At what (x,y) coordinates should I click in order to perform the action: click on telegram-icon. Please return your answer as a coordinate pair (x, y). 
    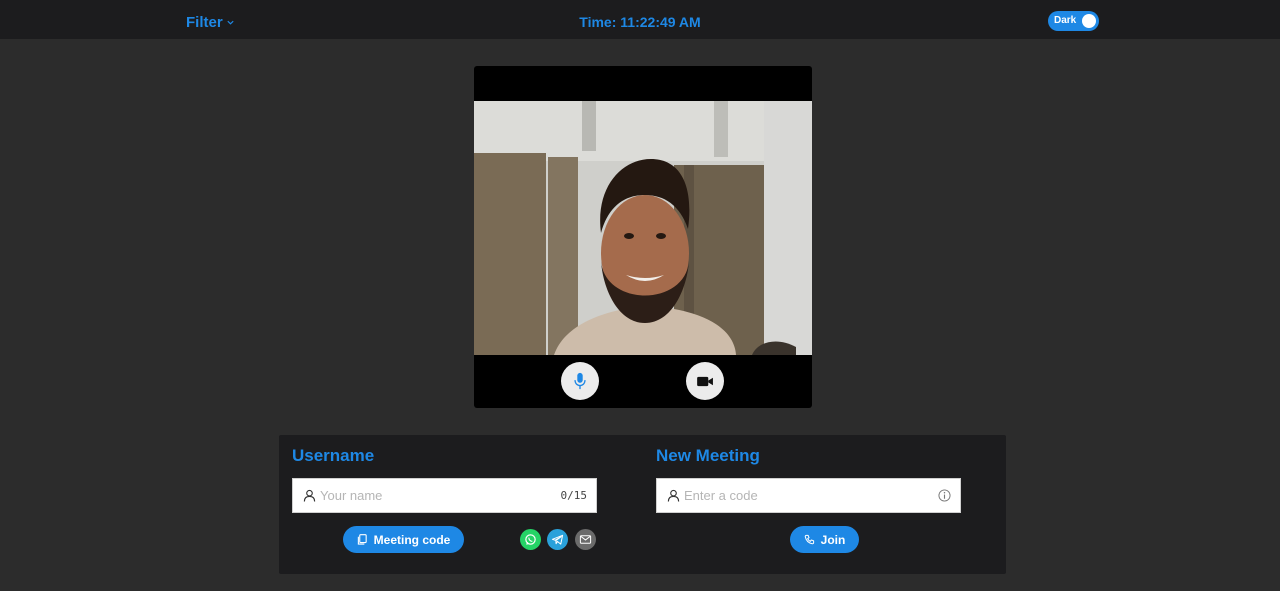
    Looking at the image, I should click on (557, 539).